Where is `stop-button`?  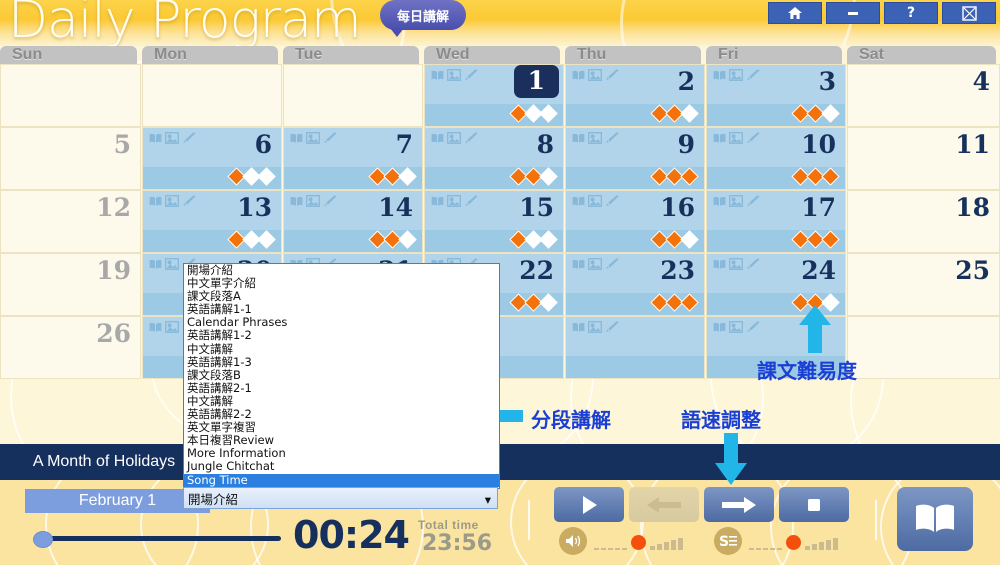
stop-button is located at coordinates (814, 504).